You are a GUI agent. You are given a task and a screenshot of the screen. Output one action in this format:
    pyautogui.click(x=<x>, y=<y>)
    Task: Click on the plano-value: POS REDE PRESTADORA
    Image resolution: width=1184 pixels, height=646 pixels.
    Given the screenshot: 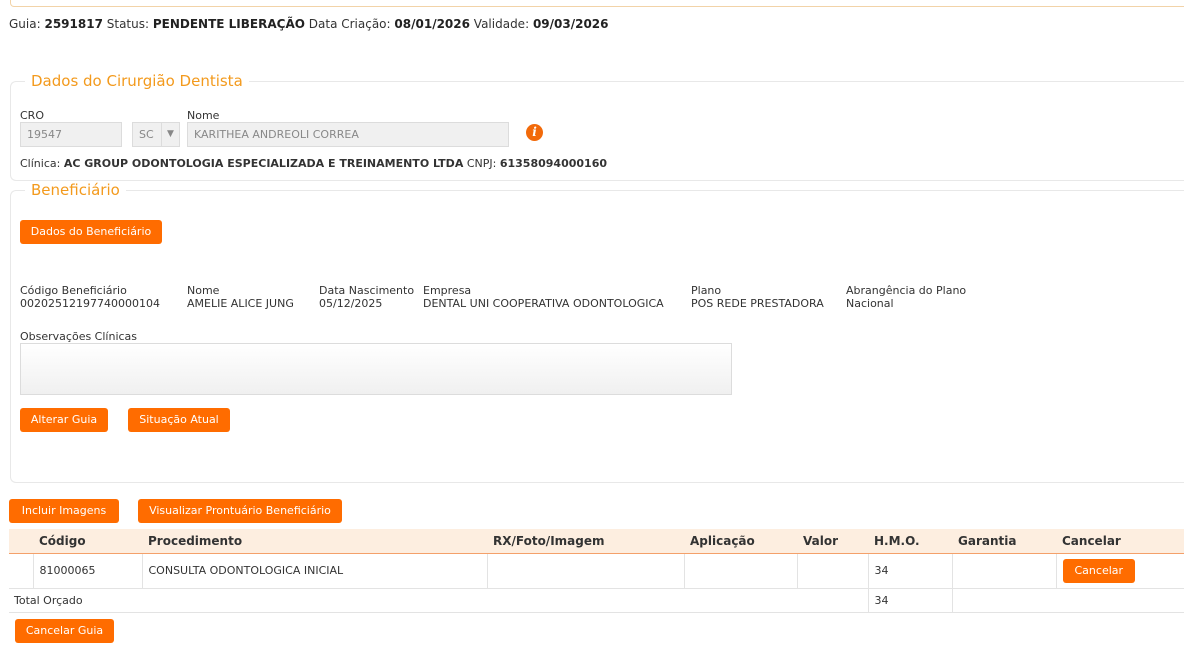 What is the action you would take?
    pyautogui.click(x=757, y=303)
    